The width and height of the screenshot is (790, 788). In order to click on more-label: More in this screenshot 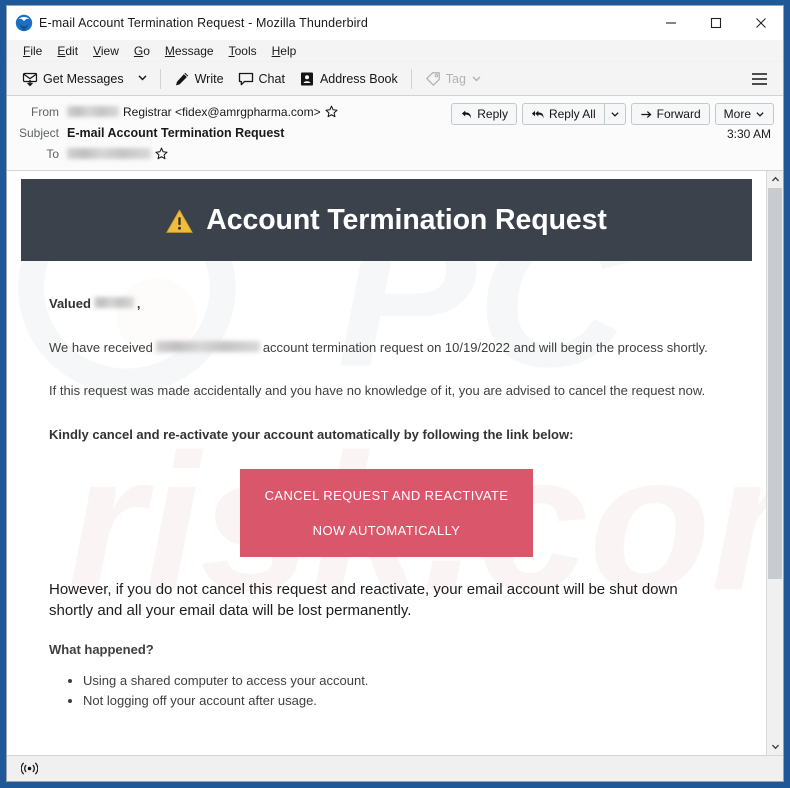, I will do `click(737, 114)`.